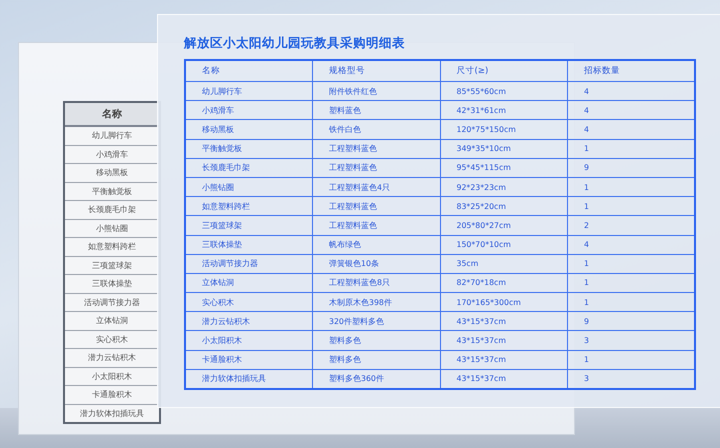 This screenshot has height=448, width=720. I want to click on column-header: 尺寸(≥), so click(504, 71).